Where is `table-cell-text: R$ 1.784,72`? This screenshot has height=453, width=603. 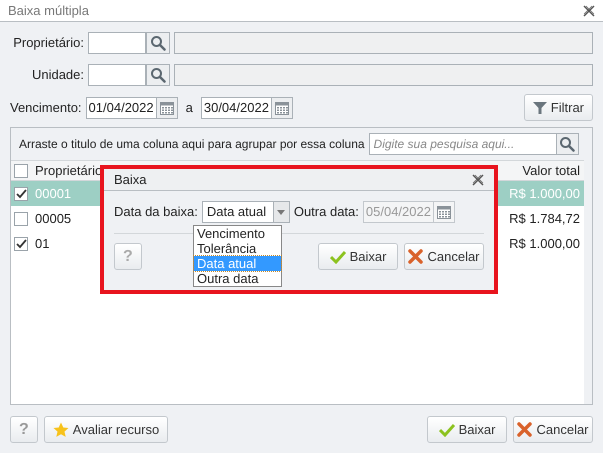
table-cell-text: R$ 1.784,72 is located at coordinates (545, 219).